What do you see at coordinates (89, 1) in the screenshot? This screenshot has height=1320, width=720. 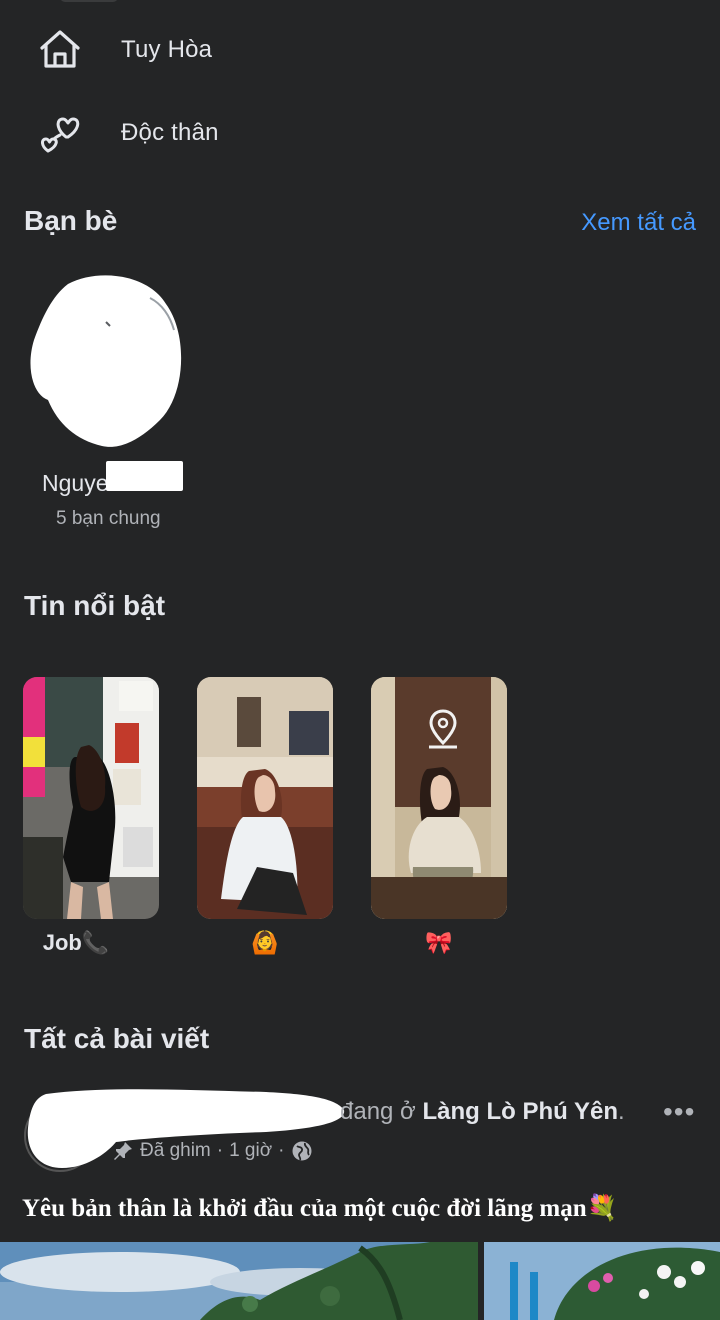 I see `scroll-top-indicator` at bounding box center [89, 1].